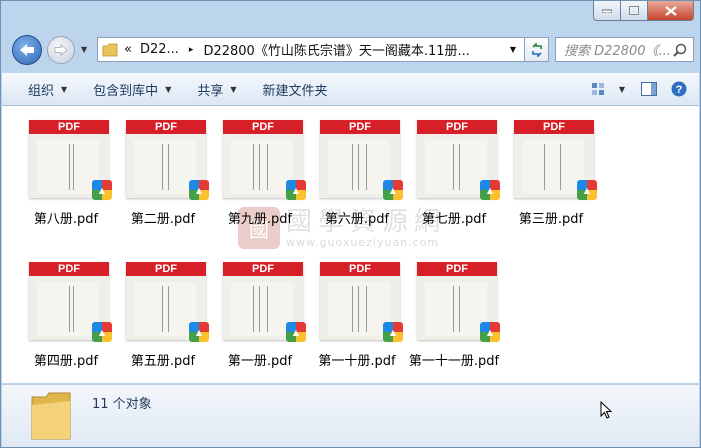 The width and height of the screenshot is (701, 448). Describe the element at coordinates (363, 242) in the screenshot. I see `watermark-url: www.guoxueziyuan.com` at that location.